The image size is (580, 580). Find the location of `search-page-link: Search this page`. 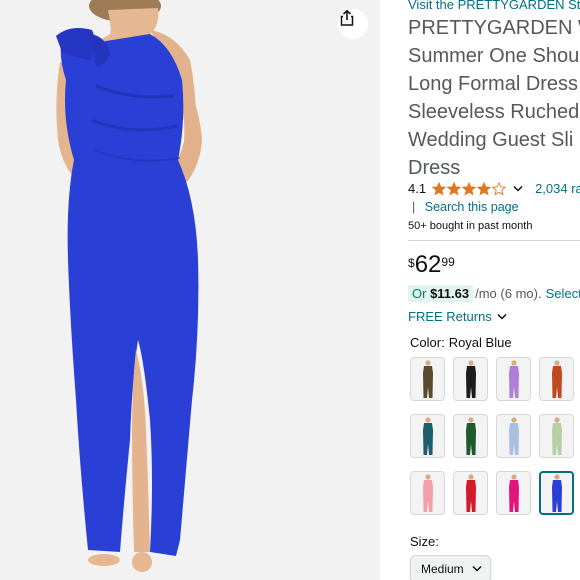

search-page-link: Search this page is located at coordinates (472, 207).